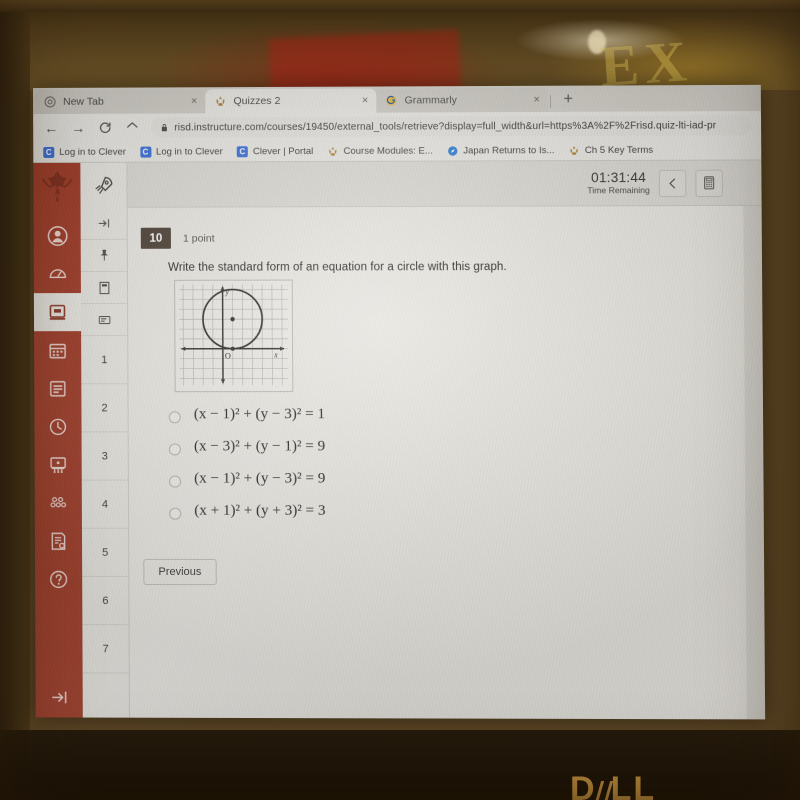  What do you see at coordinates (83, 101) in the screenshot?
I see `tab-title: New Tab` at bounding box center [83, 101].